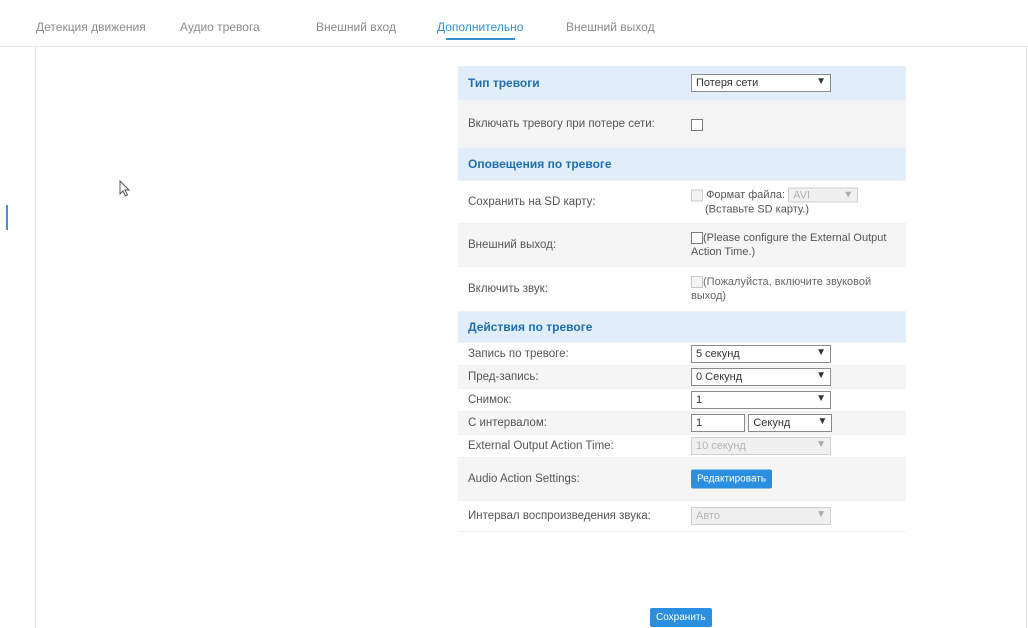 The image size is (1028, 628). What do you see at coordinates (532, 202) in the screenshot?
I see `save-to-sd-label: Сохранить на SD карту:` at bounding box center [532, 202].